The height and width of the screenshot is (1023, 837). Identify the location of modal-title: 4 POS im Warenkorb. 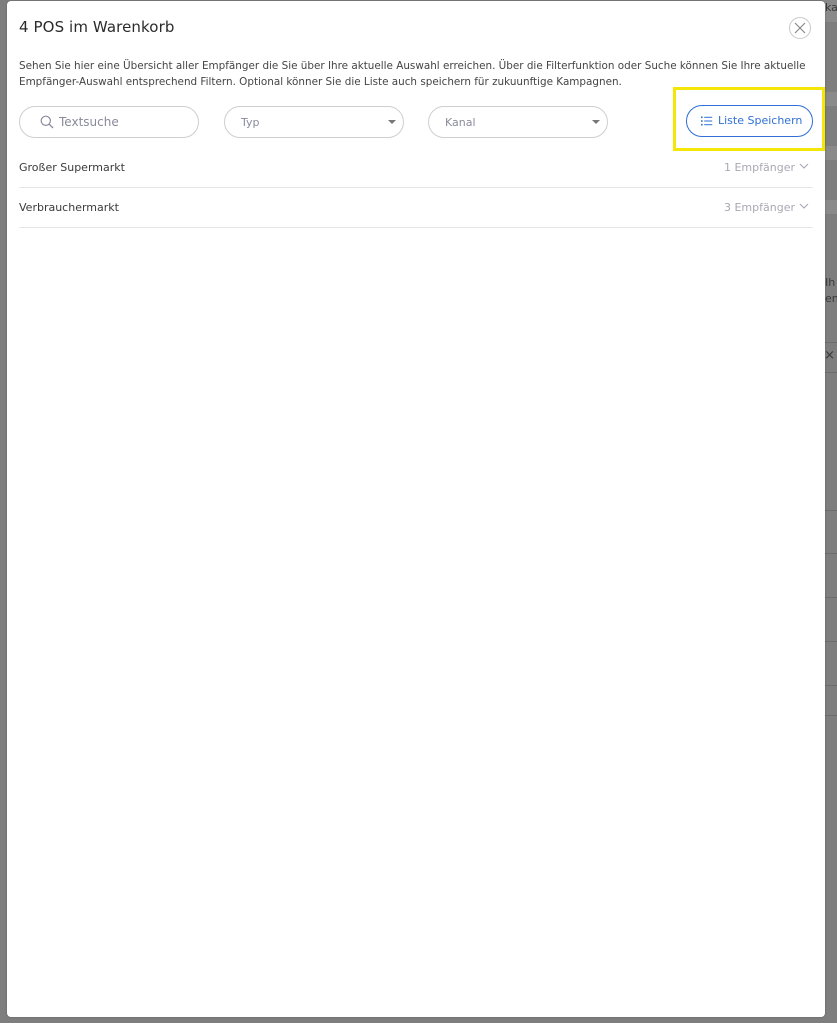
(97, 27).